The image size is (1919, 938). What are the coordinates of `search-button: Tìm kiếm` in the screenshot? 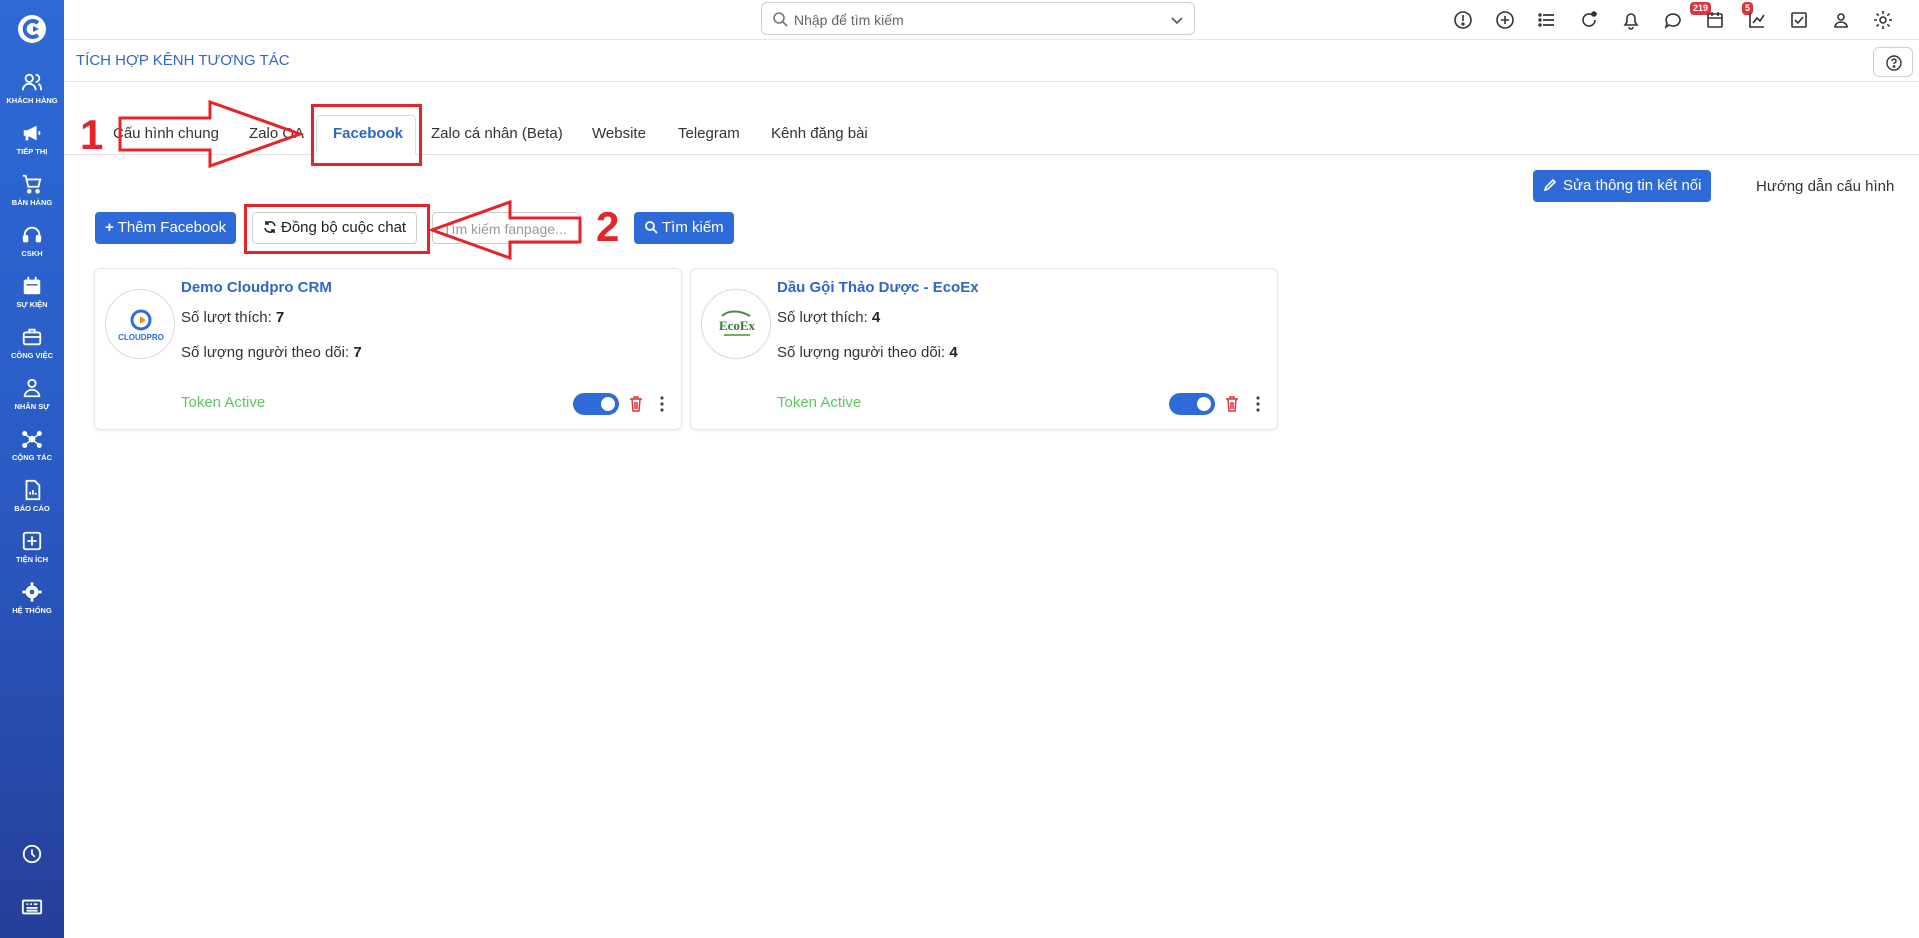 It's located at (684, 228).